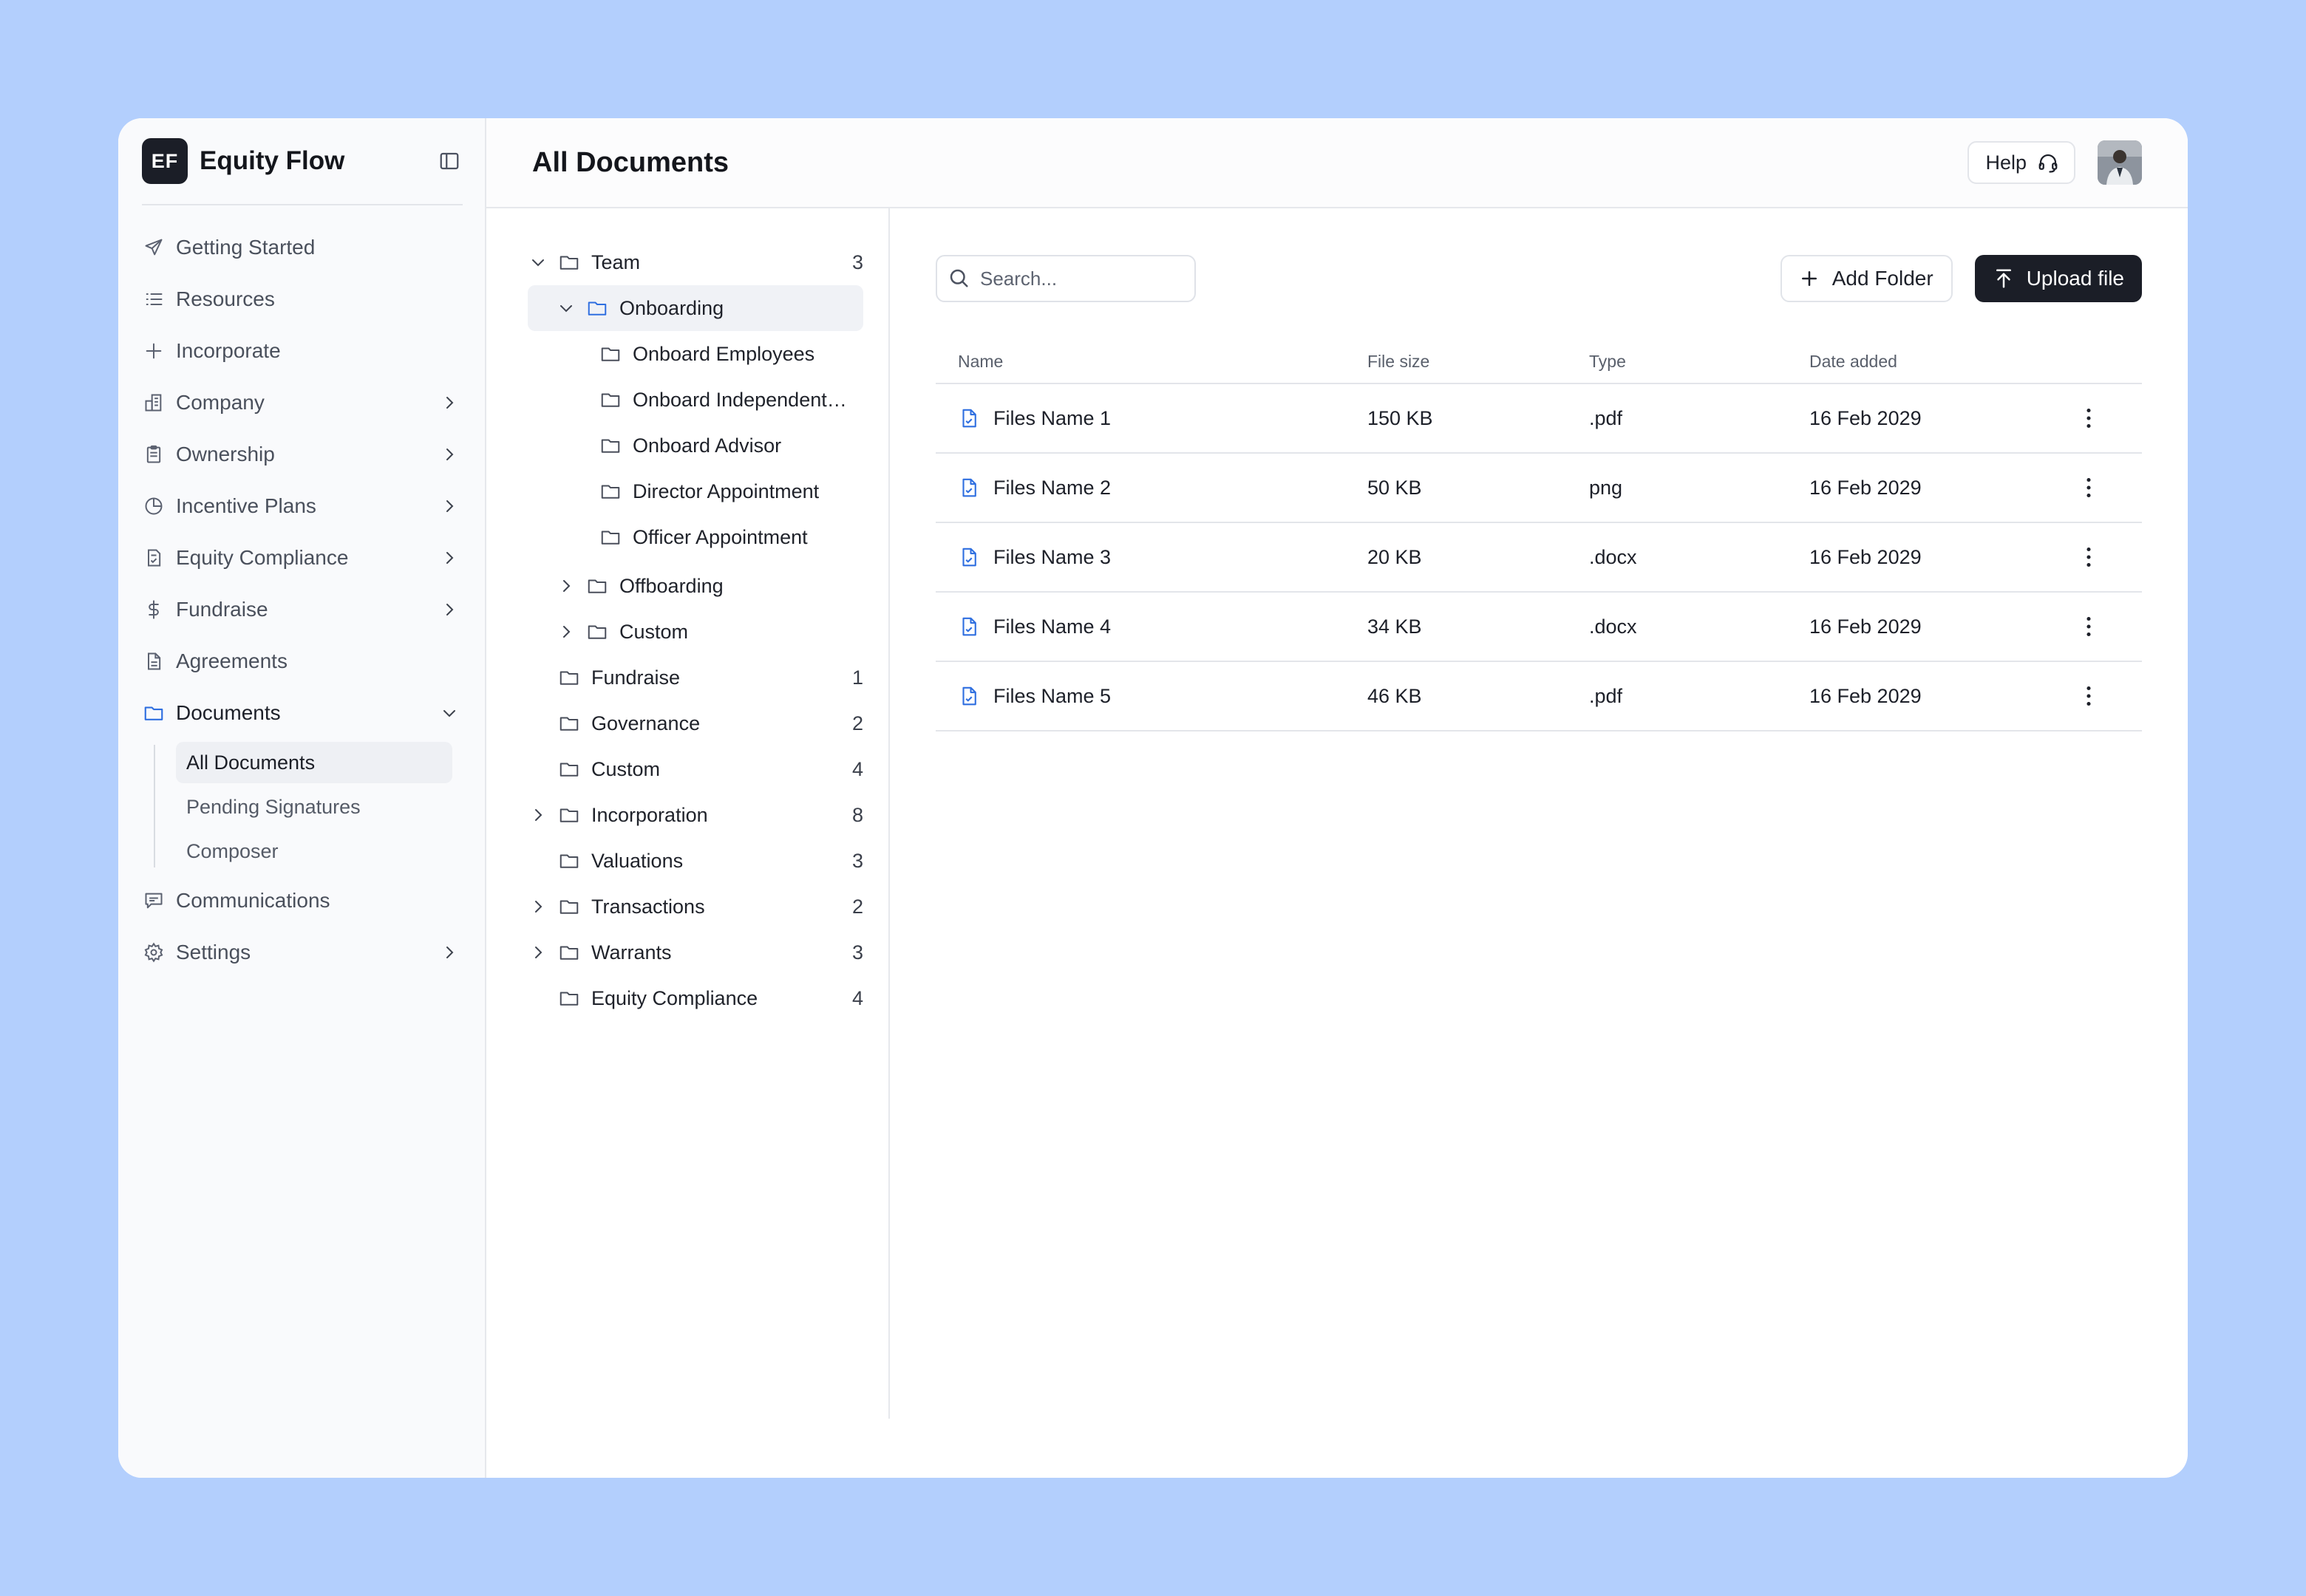  I want to click on sidebar-item-incentive-plans: Incentive Plans, so click(303, 506).